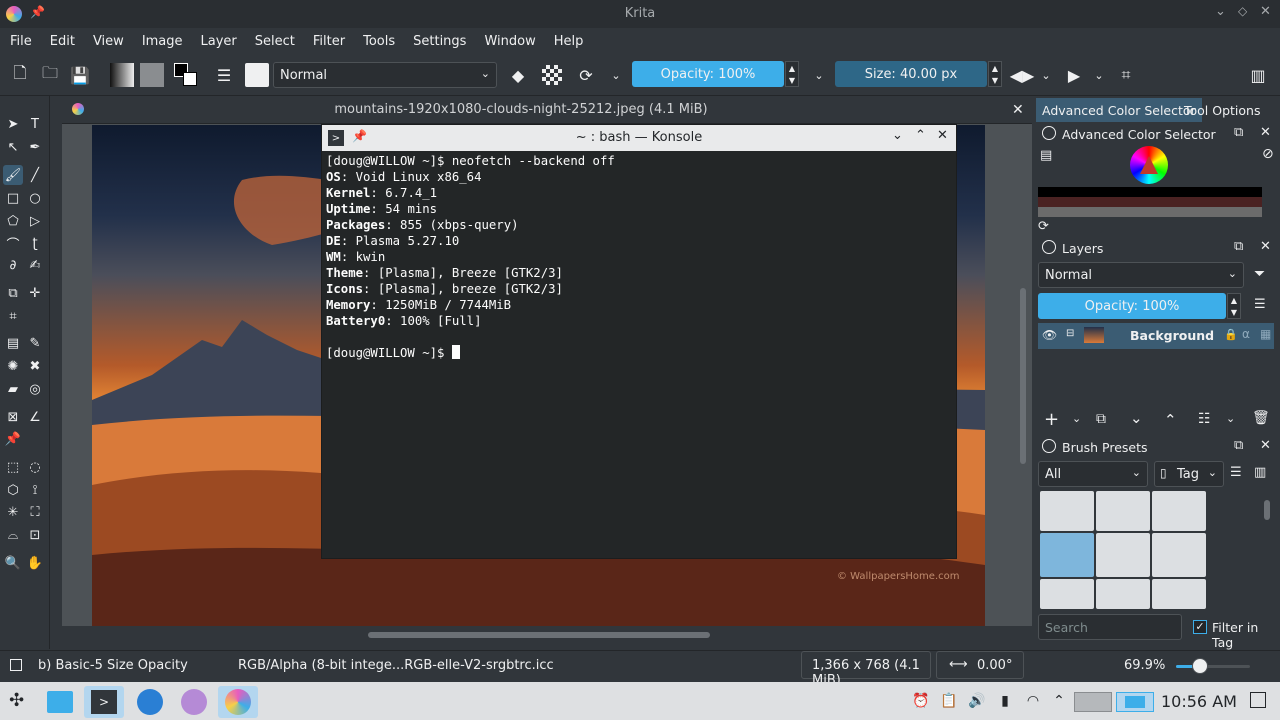 This screenshot has height=720, width=1280. Describe the element at coordinates (104, 702) in the screenshot. I see `taskbar-konsole: >` at that location.